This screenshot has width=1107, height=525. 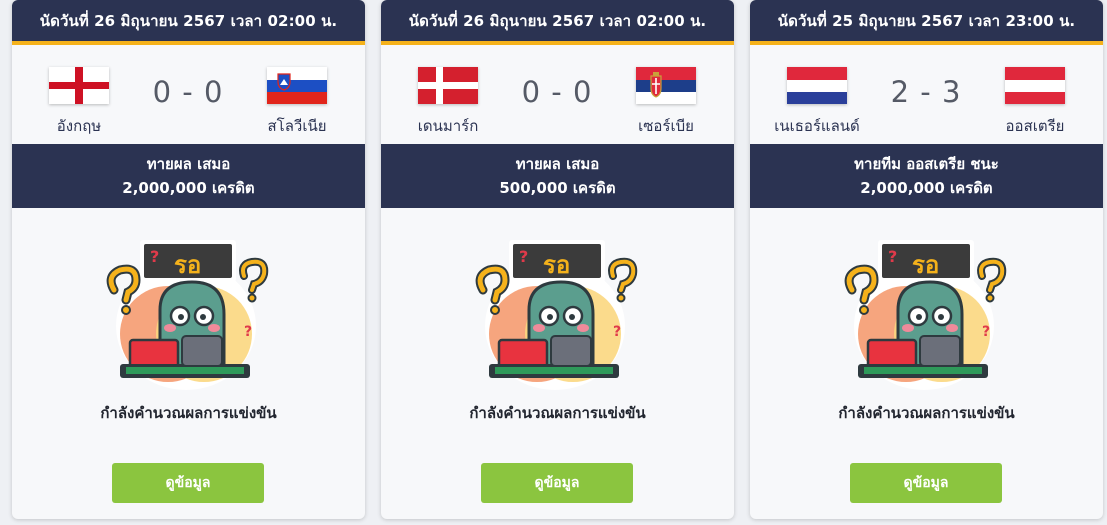 What do you see at coordinates (817, 85) in the screenshot?
I see `netherlands-flag-icon` at bounding box center [817, 85].